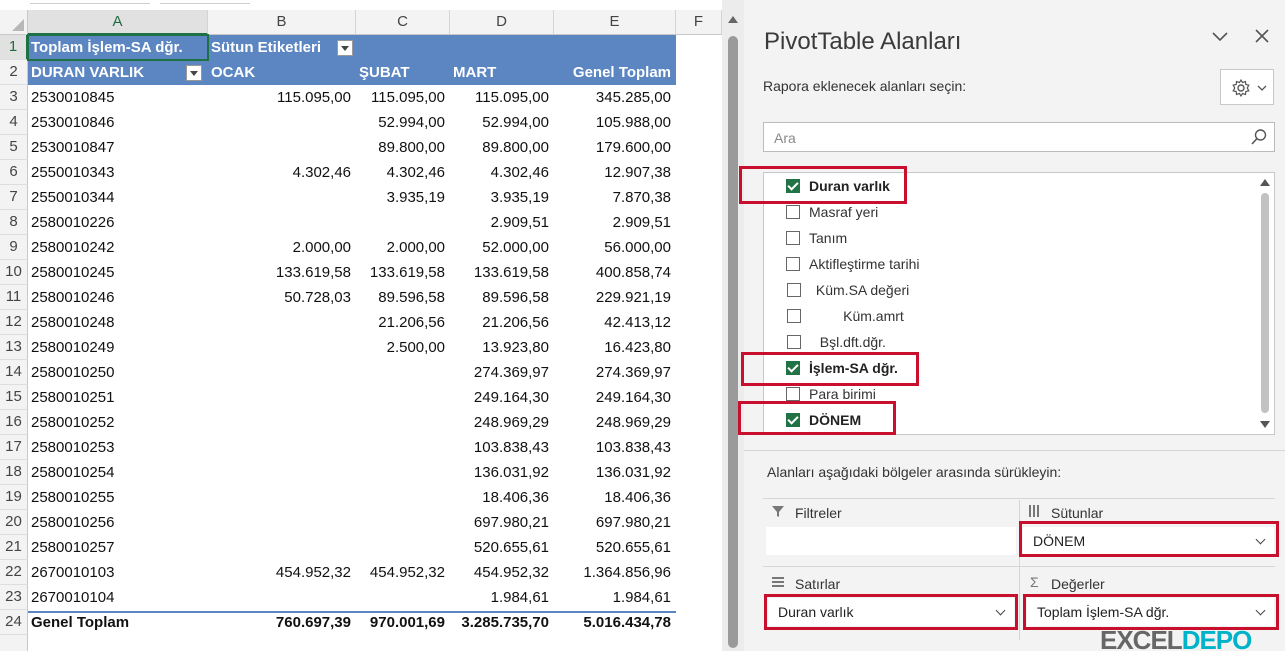  I want to click on grand-total-cell: 970.001,69, so click(403, 622).